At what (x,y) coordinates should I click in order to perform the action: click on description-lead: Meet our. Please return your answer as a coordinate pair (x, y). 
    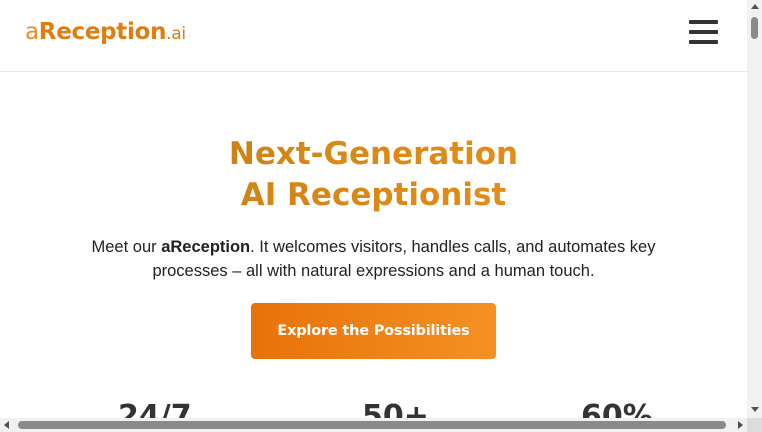
    Looking at the image, I should click on (126, 247).